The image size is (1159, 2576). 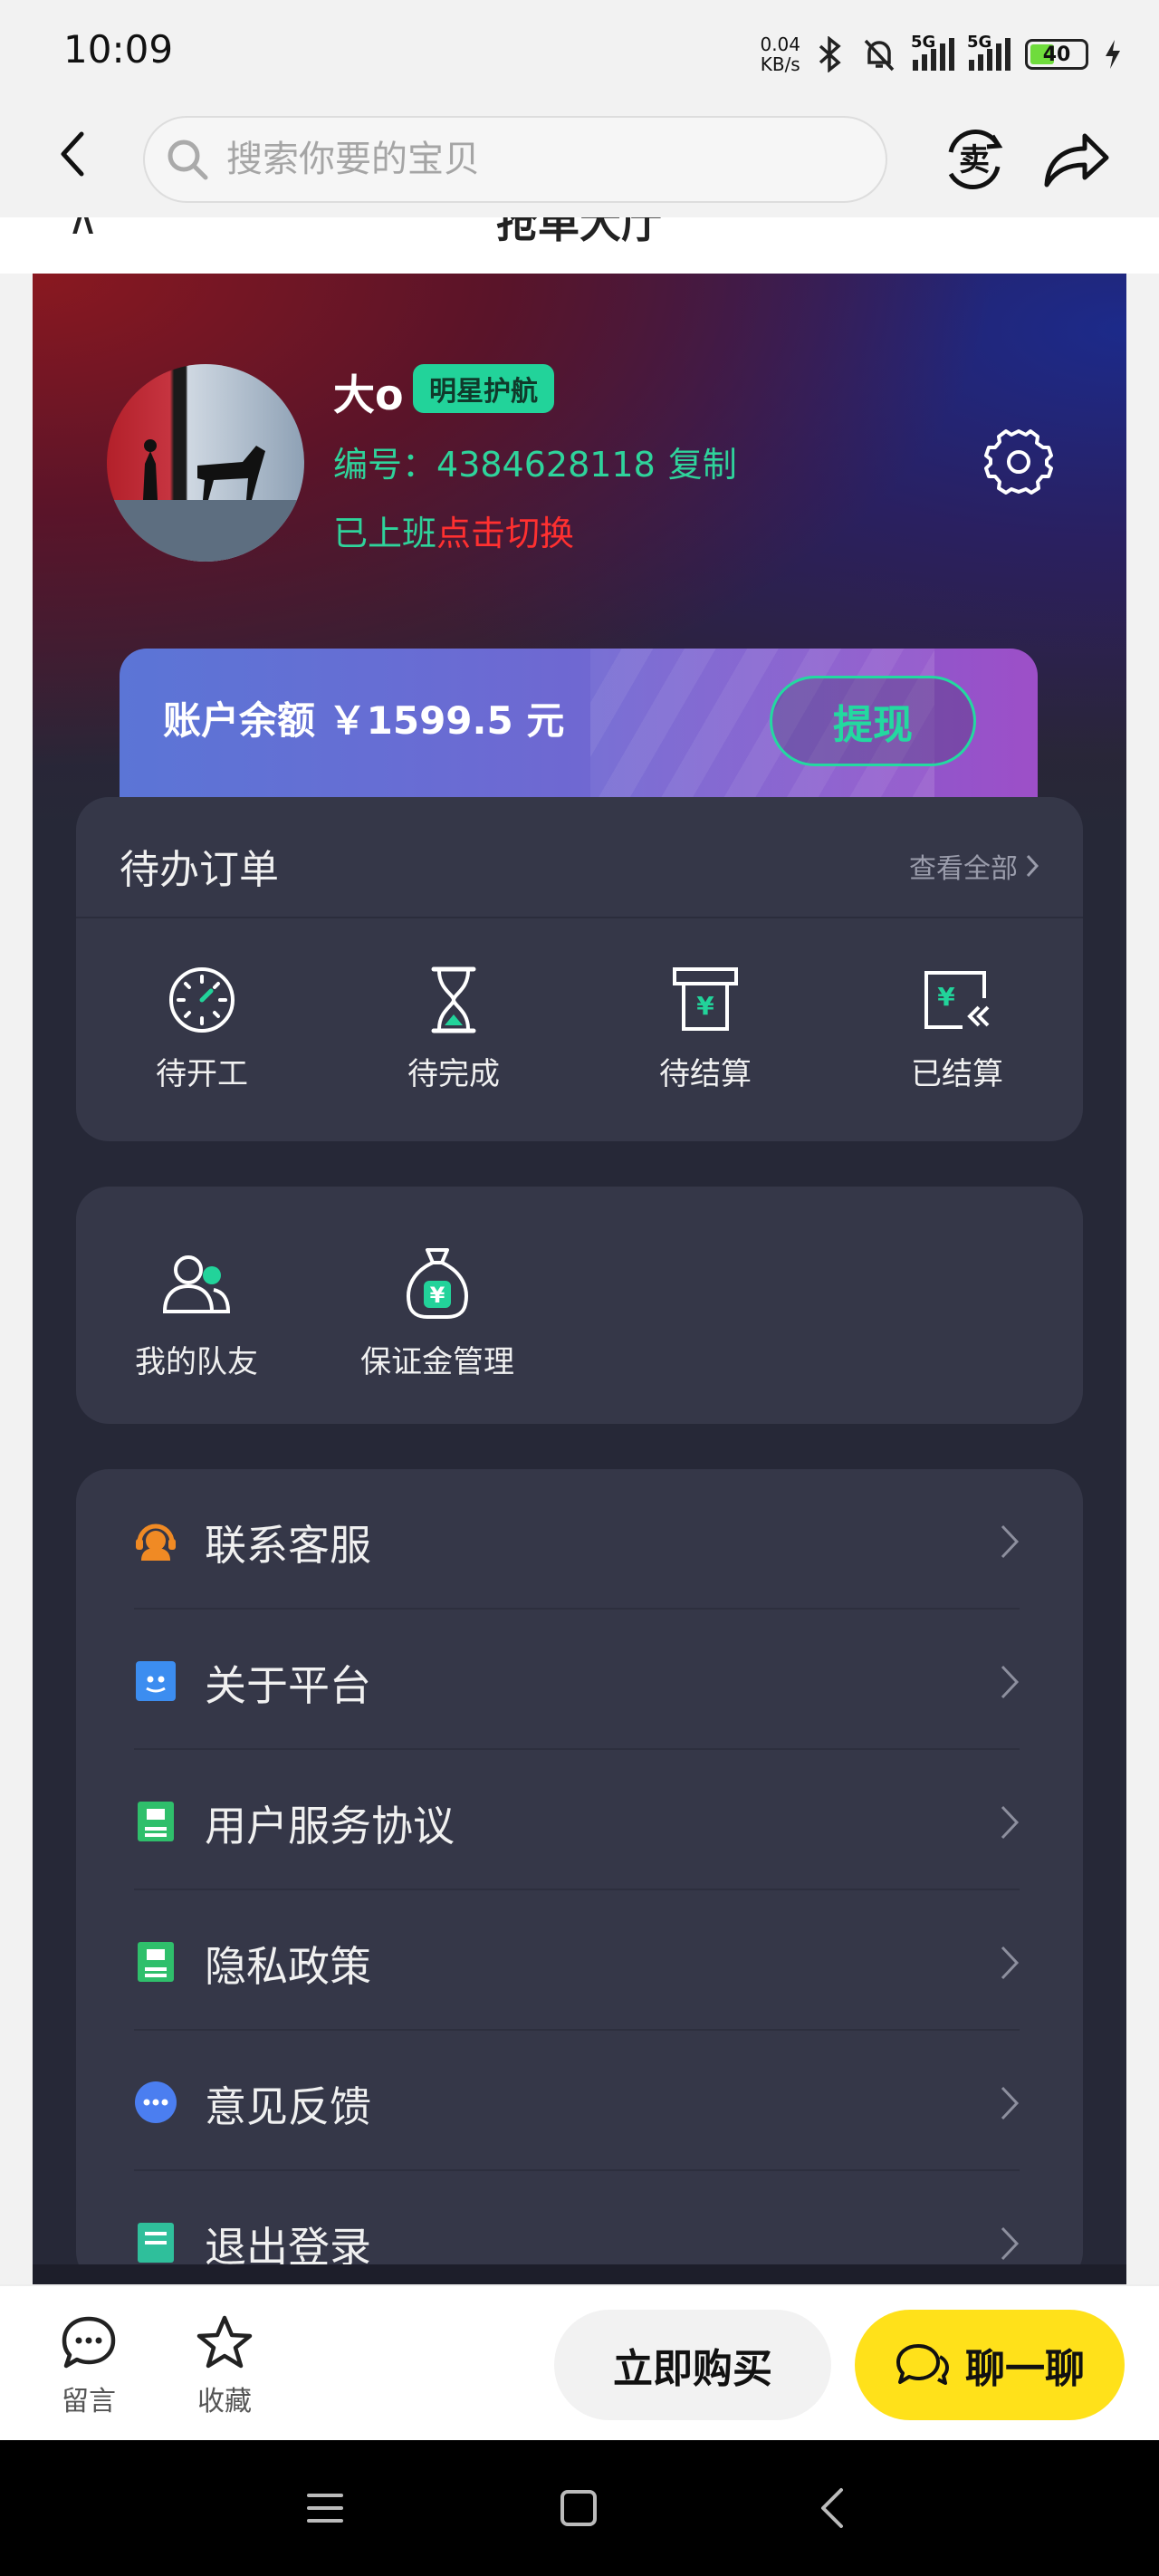 I want to click on share-arrow-icon, so click(x=1077, y=160).